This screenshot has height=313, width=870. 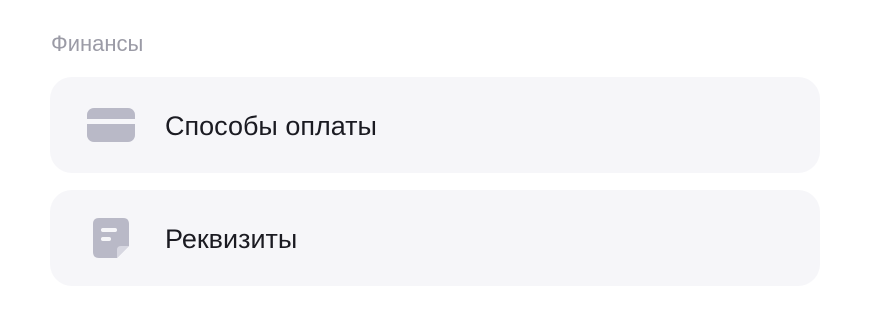 What do you see at coordinates (271, 126) in the screenshot?
I see `menu-item-label: Способы оплаты` at bounding box center [271, 126].